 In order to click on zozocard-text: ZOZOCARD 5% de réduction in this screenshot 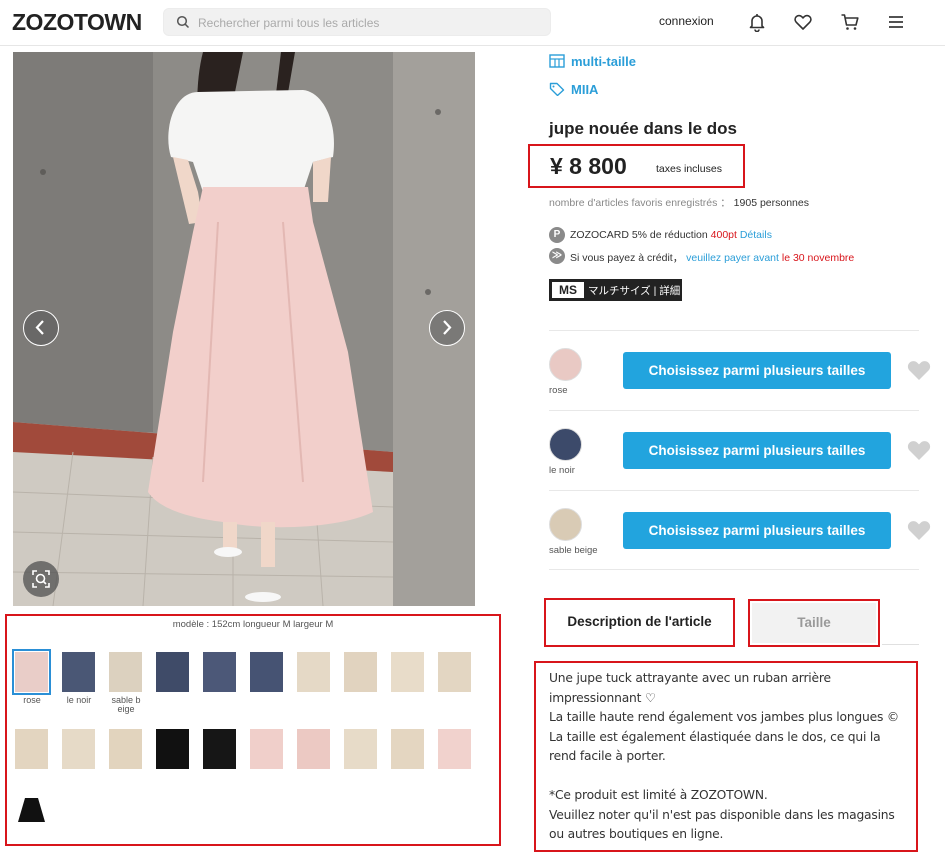, I will do `click(639, 235)`.